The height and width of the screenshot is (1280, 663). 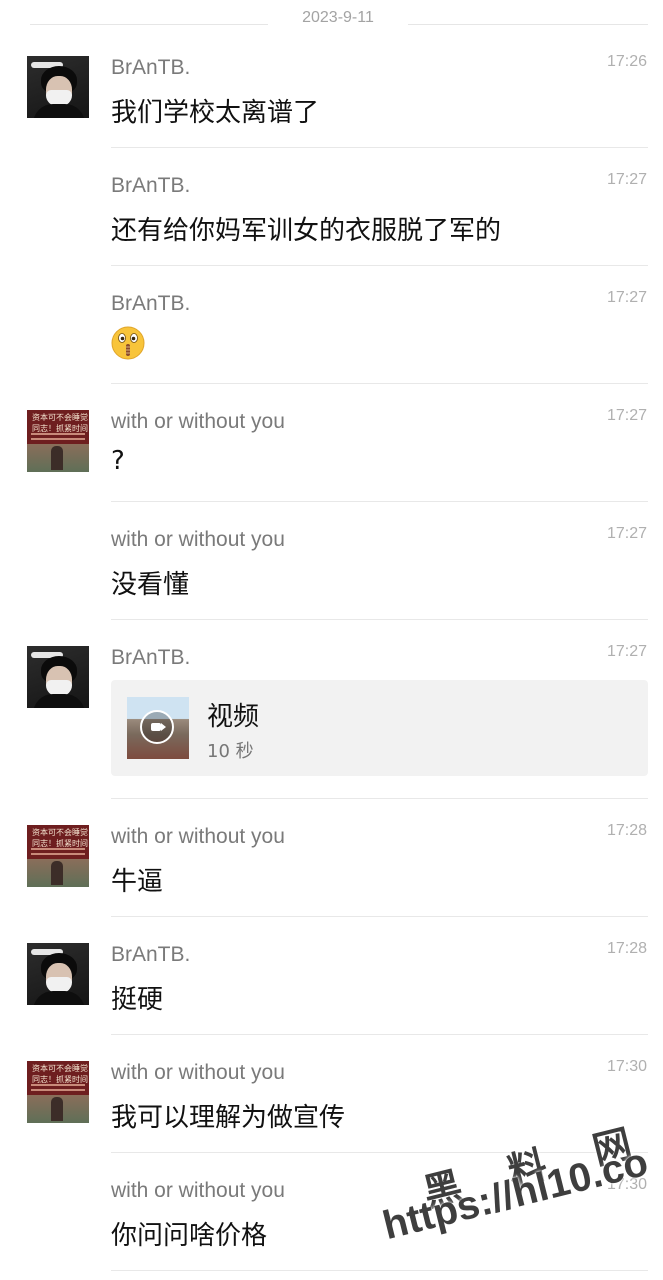 I want to click on date-divider: 2023-9-11, so click(x=331, y=19).